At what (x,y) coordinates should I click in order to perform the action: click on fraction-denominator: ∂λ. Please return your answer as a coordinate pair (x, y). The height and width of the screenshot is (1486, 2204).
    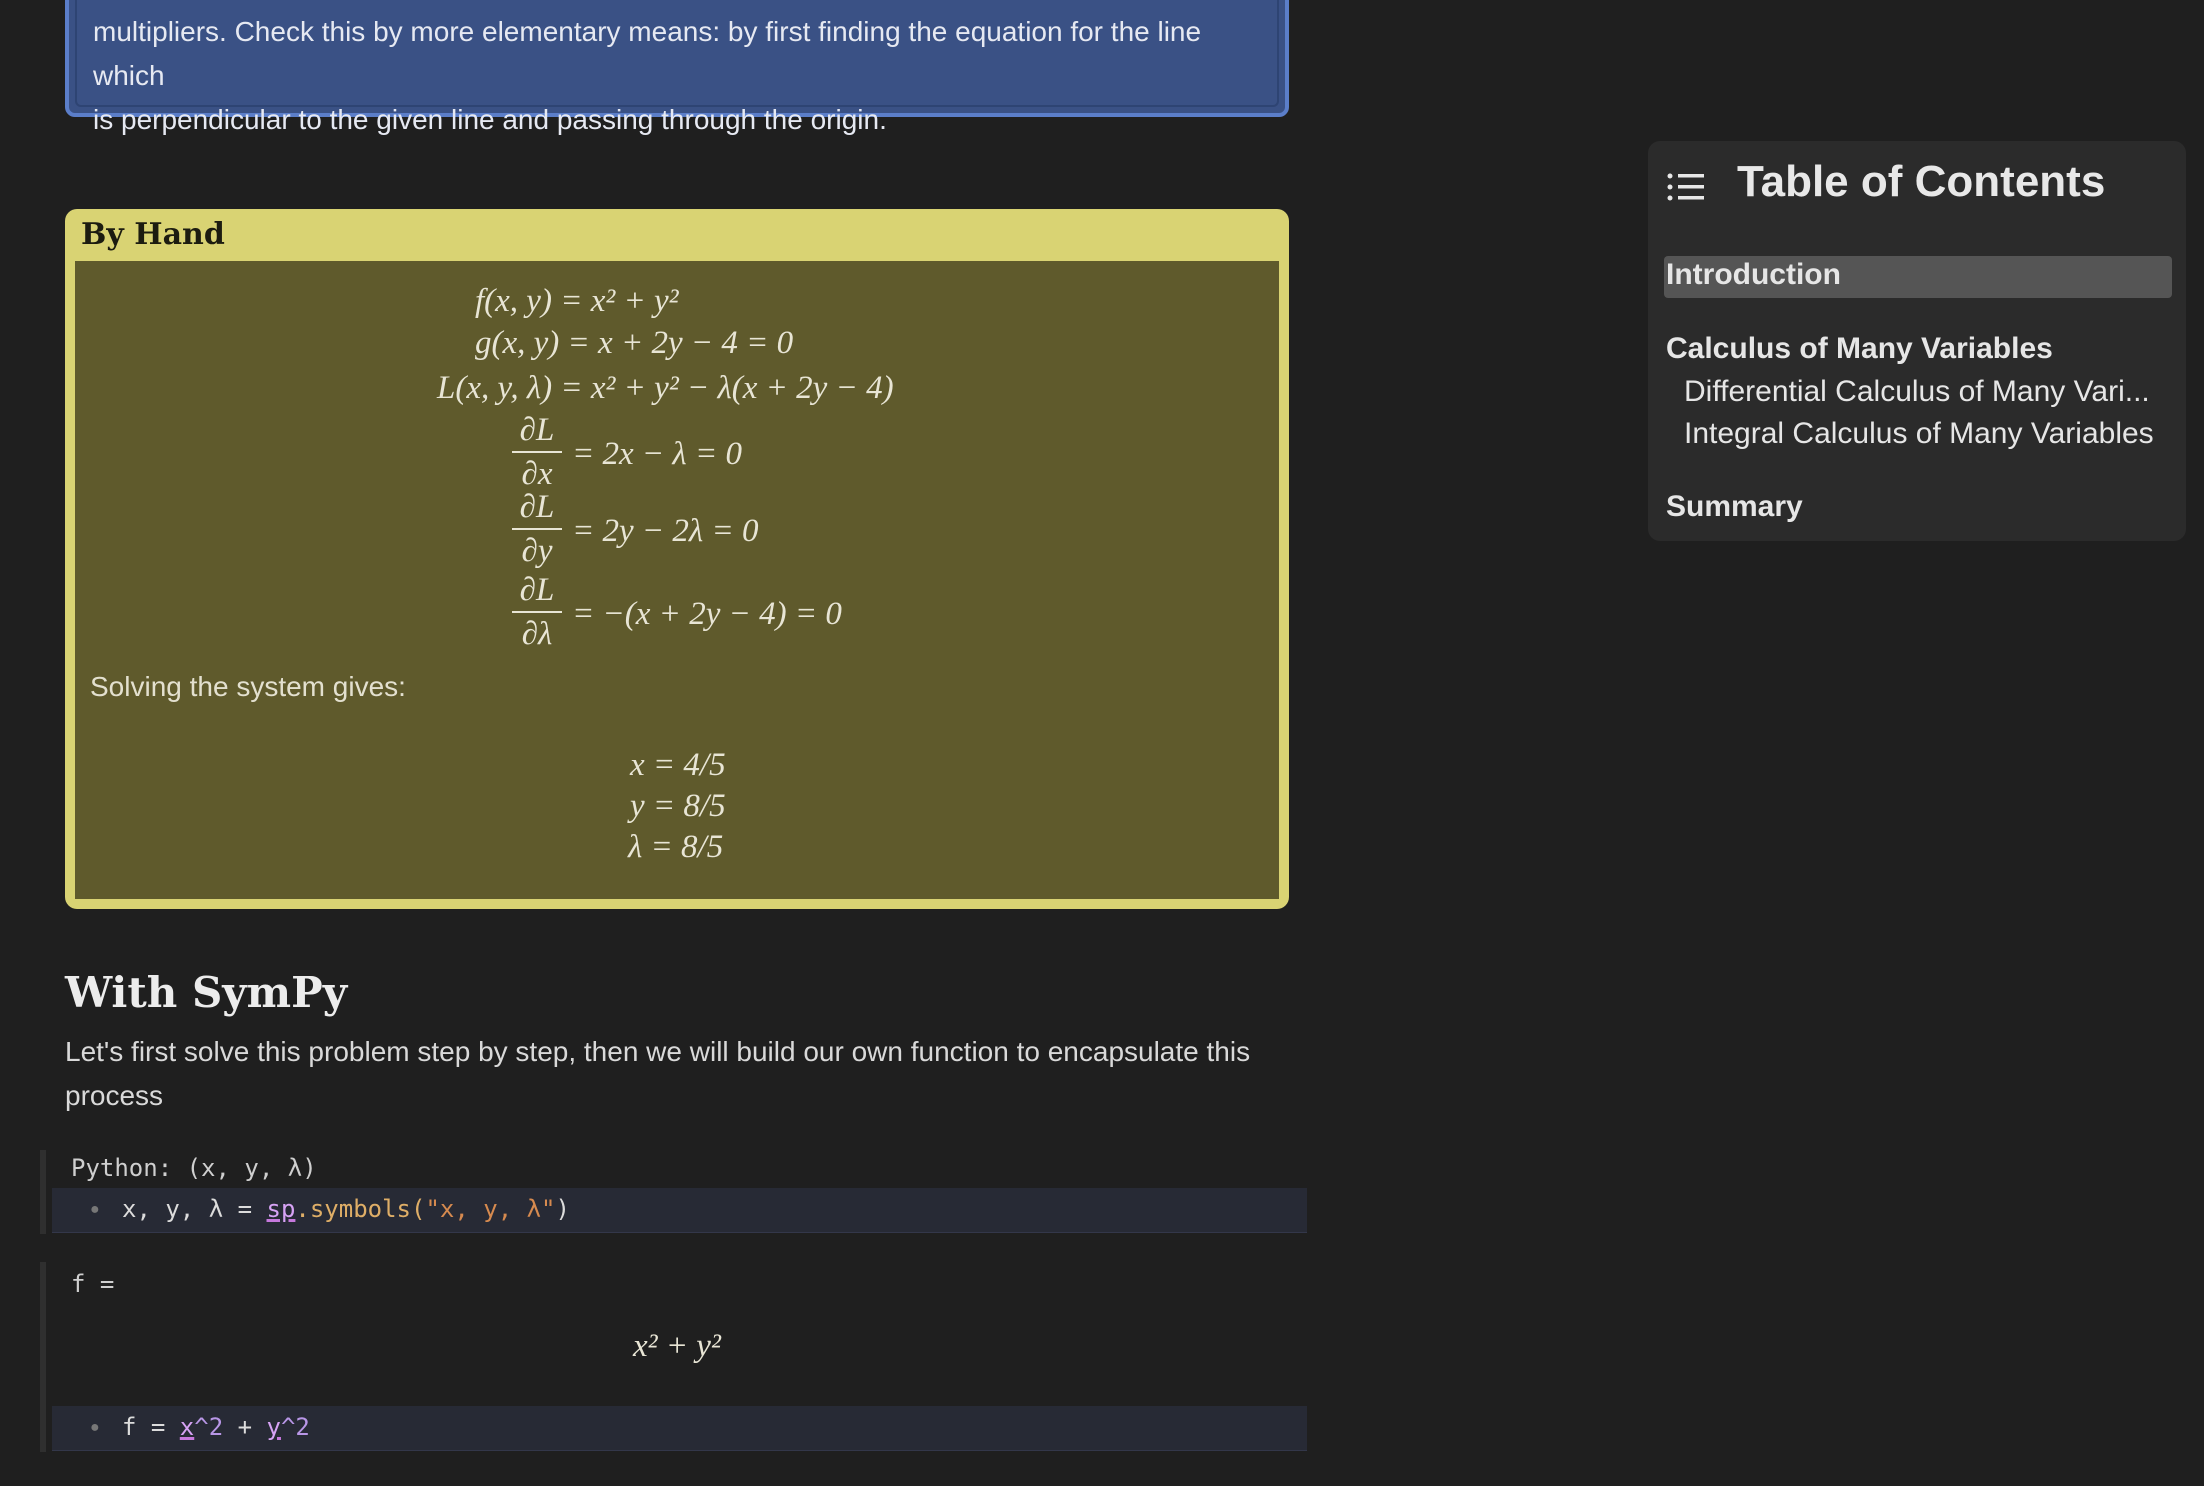
    Looking at the image, I should click on (537, 634).